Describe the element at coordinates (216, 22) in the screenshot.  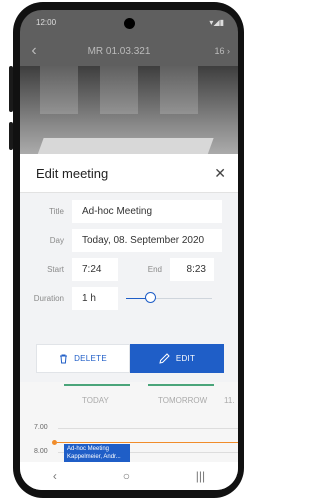
I see `status-icons: ▾◢▮` at that location.